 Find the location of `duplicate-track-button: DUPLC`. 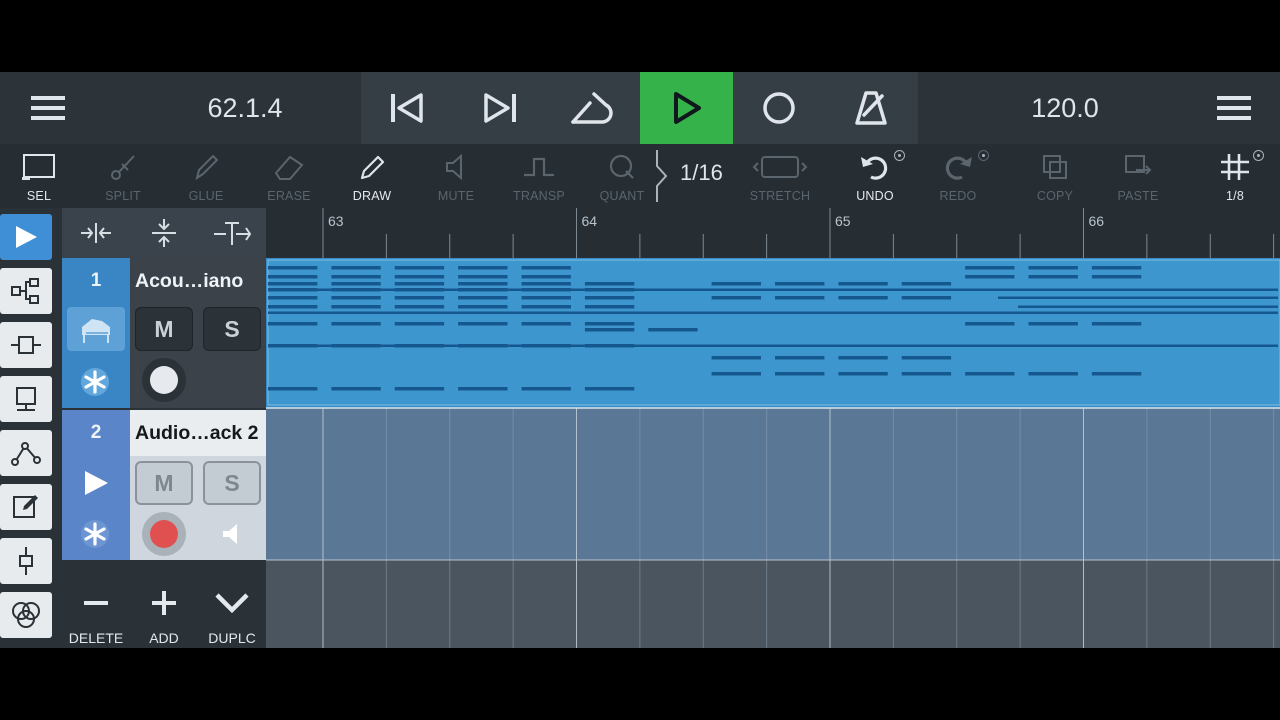

duplicate-track-button: DUPLC is located at coordinates (232, 605).